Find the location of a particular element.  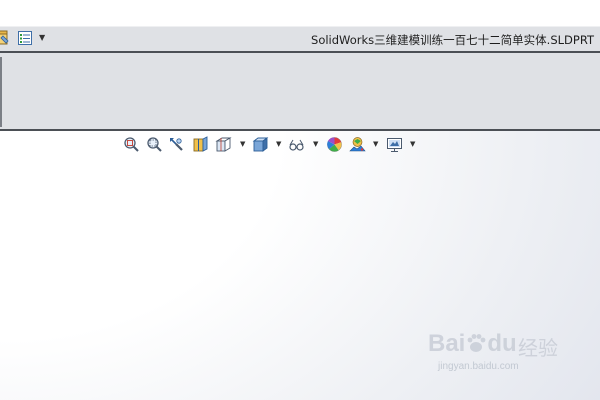

edit-appearance-icon is located at coordinates (334, 144).